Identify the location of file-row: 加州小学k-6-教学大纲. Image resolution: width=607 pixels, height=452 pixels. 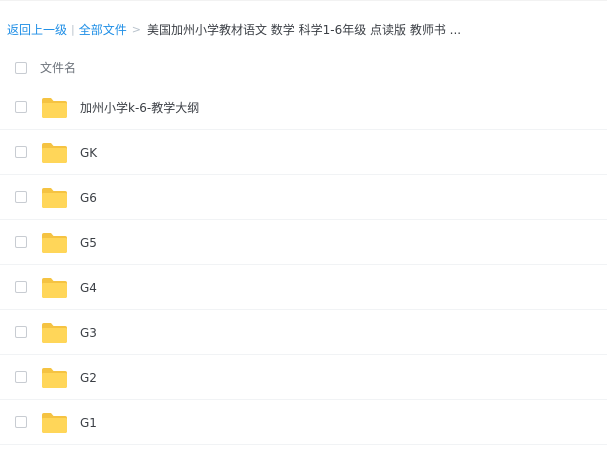
(303, 107).